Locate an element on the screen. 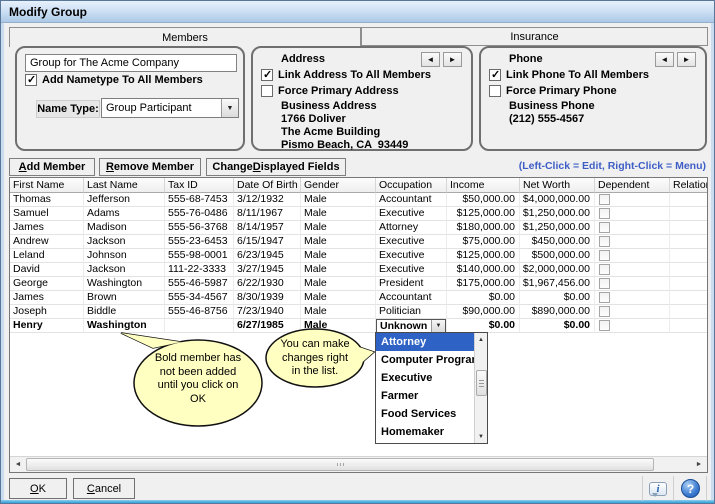 Image resolution: width=715 pixels, height=504 pixels. grid-cell-dob: 8/11/1967 is located at coordinates (267, 214).